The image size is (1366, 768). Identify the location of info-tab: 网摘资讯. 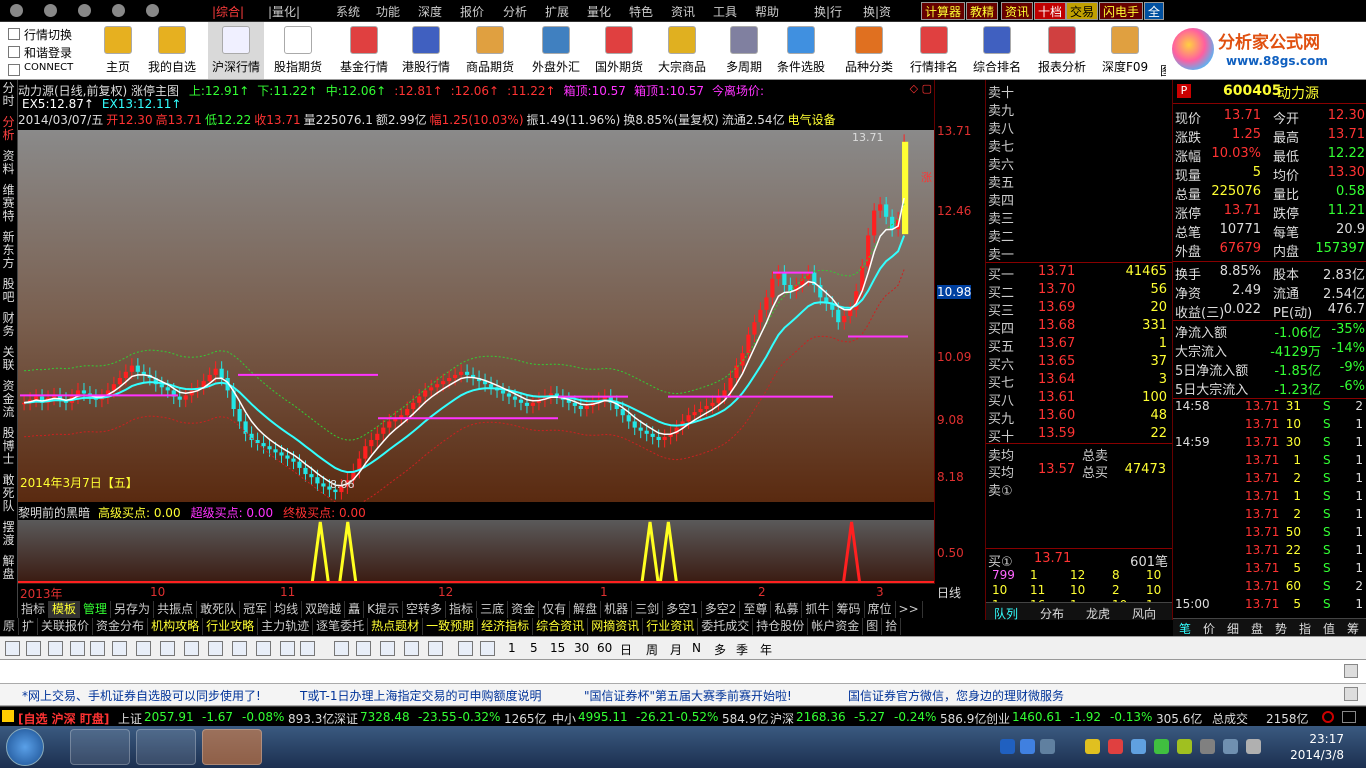
(616, 626).